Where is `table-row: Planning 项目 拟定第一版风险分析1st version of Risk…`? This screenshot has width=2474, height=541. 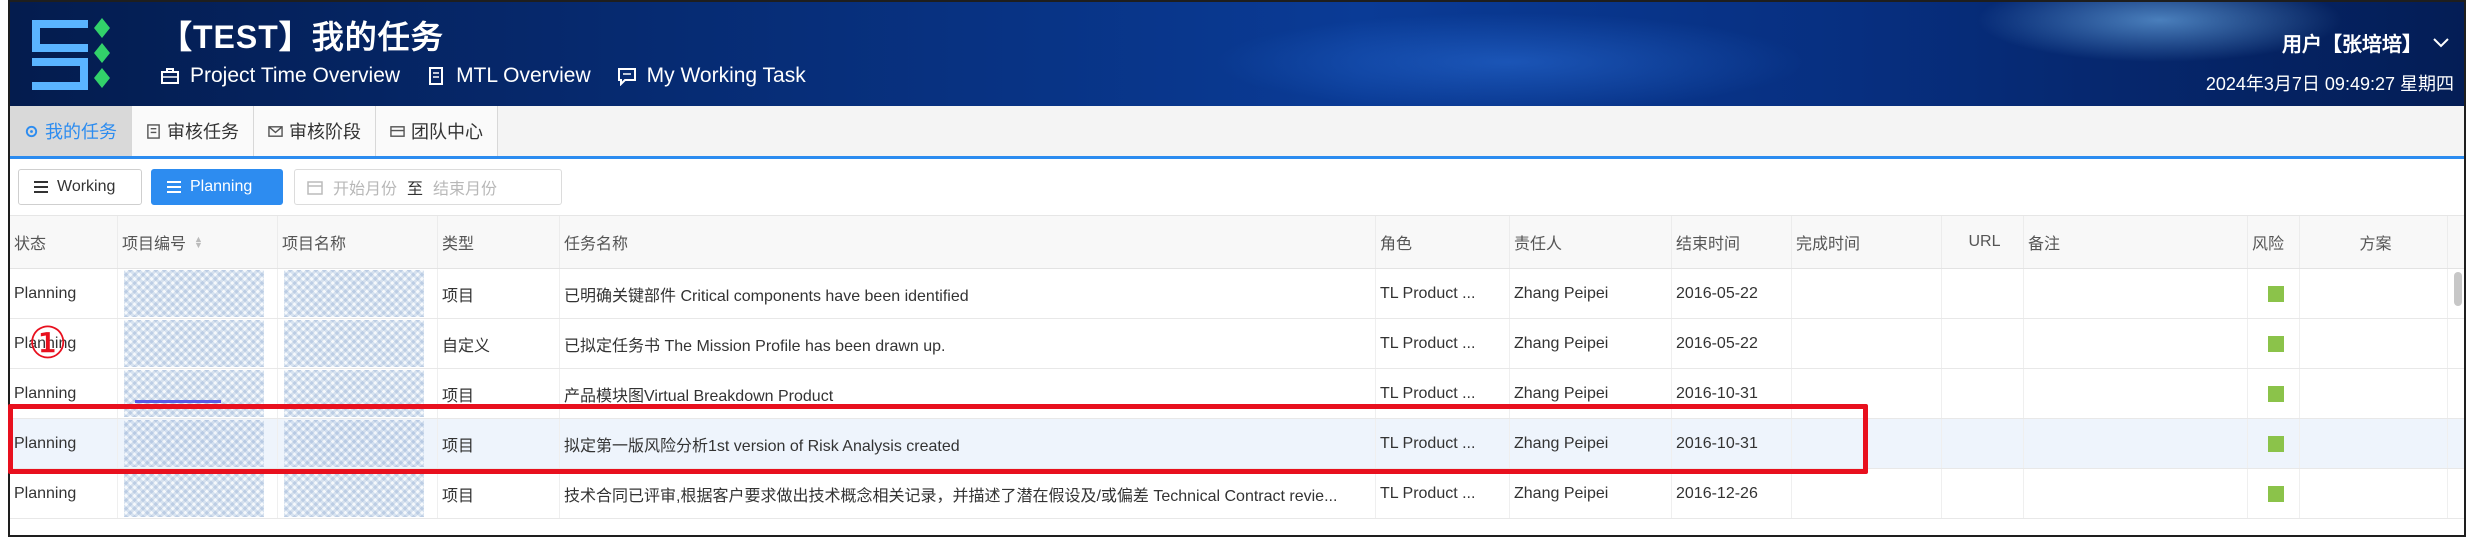 table-row: Planning 项目 拟定第一版风险分析1st version of Risk… is located at coordinates (1237, 444).